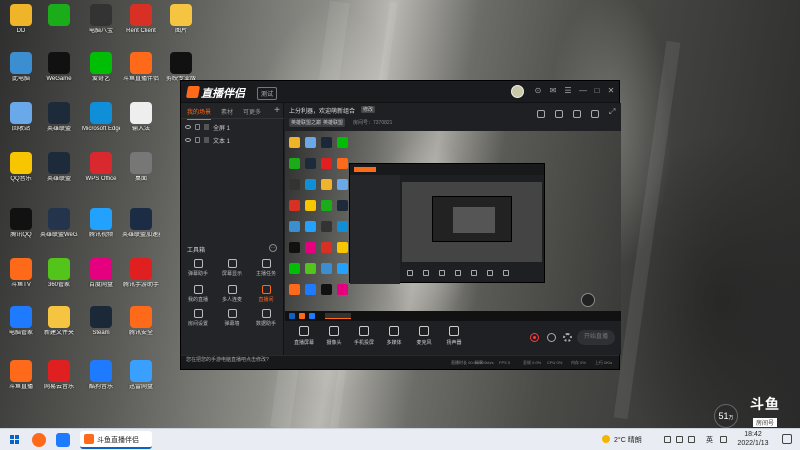 The width and height of the screenshot is (800, 450). Describe the element at coordinates (709, 440) in the screenshot. I see `ime-indicator: 英` at that location.